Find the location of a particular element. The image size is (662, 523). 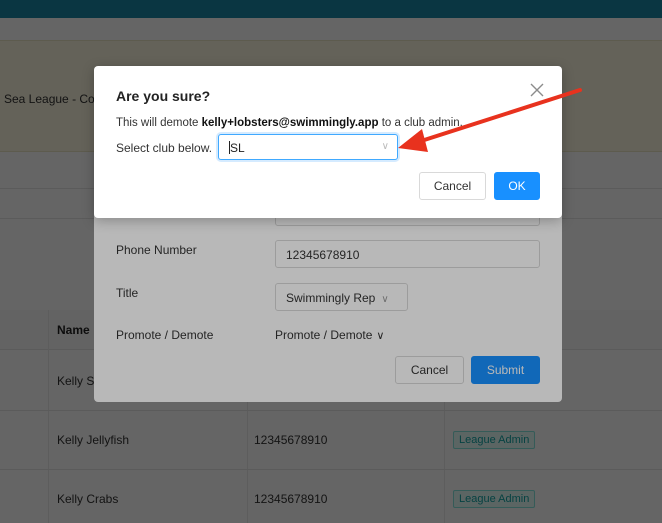

arrow-shaft is located at coordinates (499, 116).